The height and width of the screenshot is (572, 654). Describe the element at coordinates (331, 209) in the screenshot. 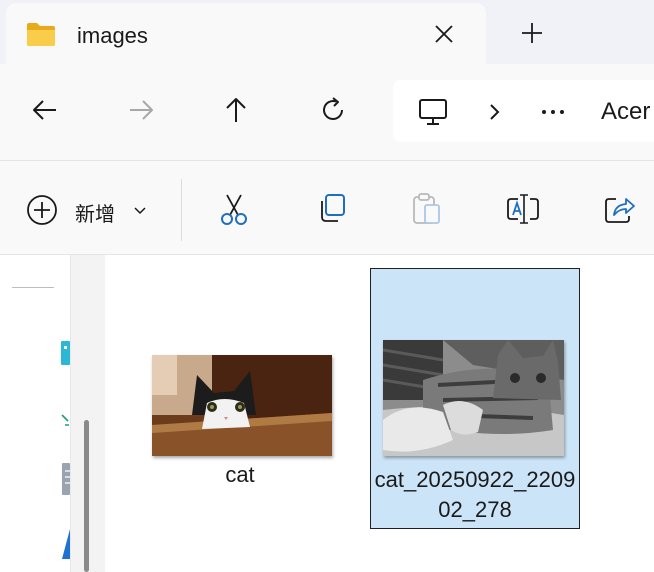

I see `copy-icon` at that location.